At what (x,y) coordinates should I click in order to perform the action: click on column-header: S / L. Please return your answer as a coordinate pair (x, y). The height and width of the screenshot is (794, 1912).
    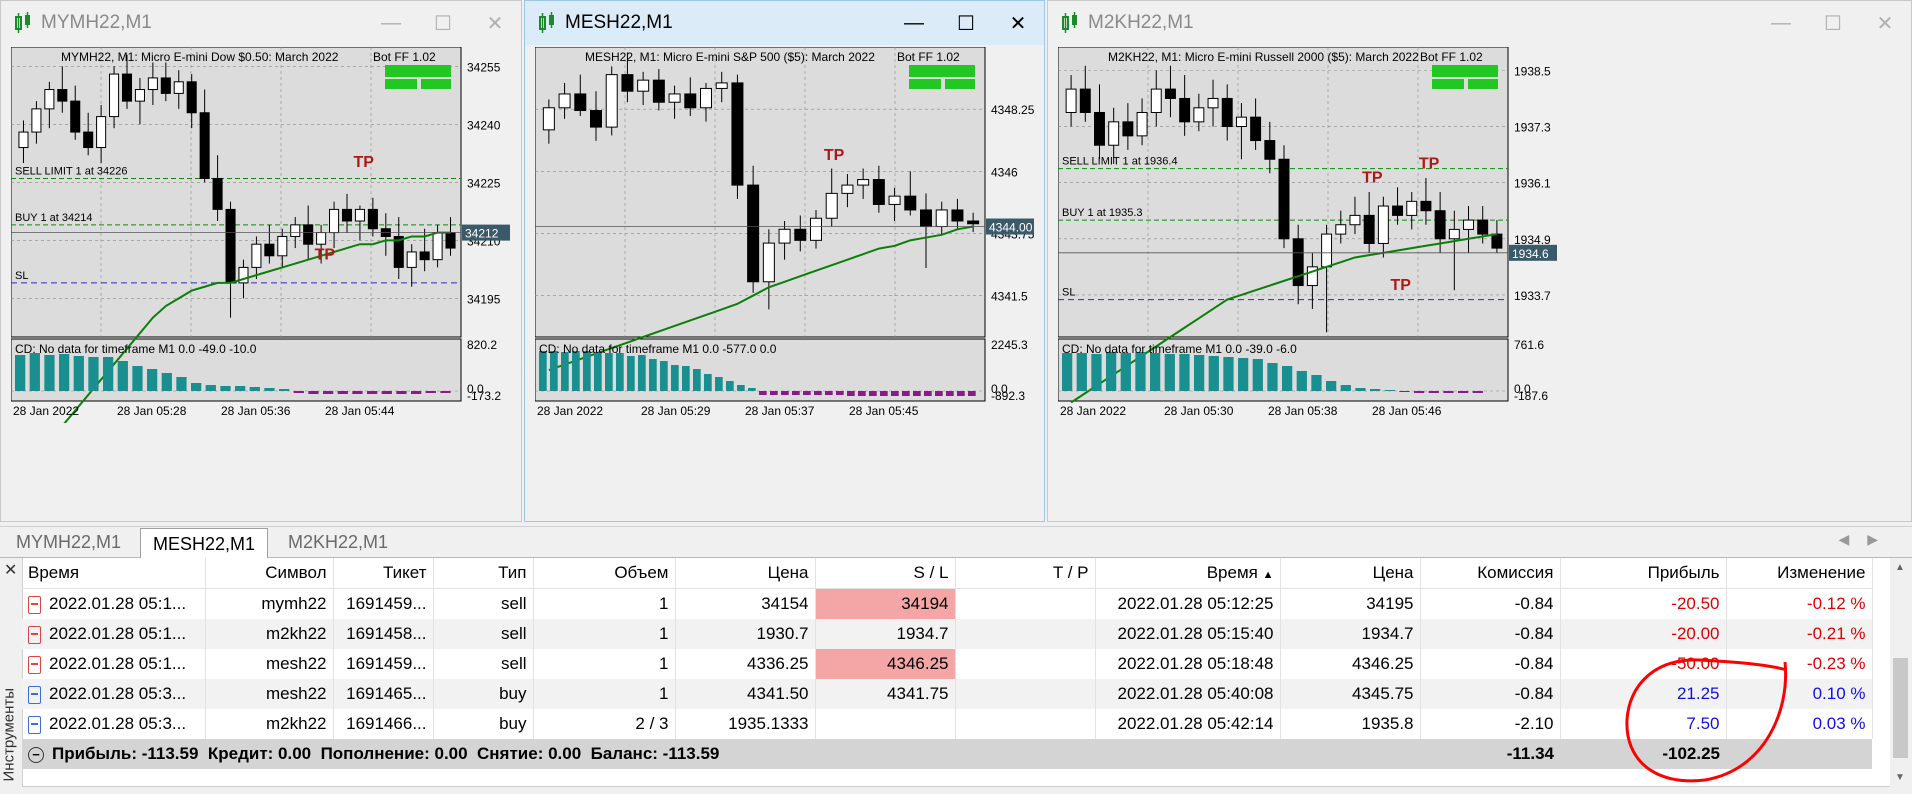
    Looking at the image, I should click on (885, 573).